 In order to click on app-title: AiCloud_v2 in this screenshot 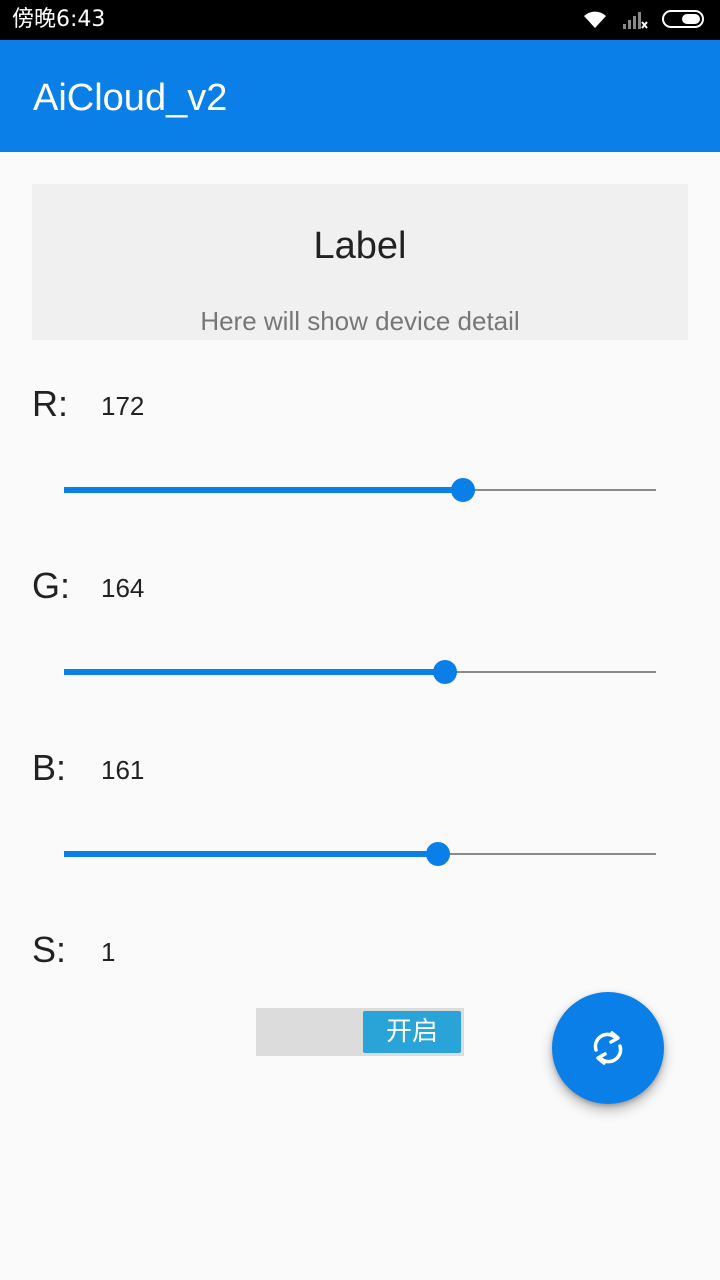, I will do `click(130, 98)`.